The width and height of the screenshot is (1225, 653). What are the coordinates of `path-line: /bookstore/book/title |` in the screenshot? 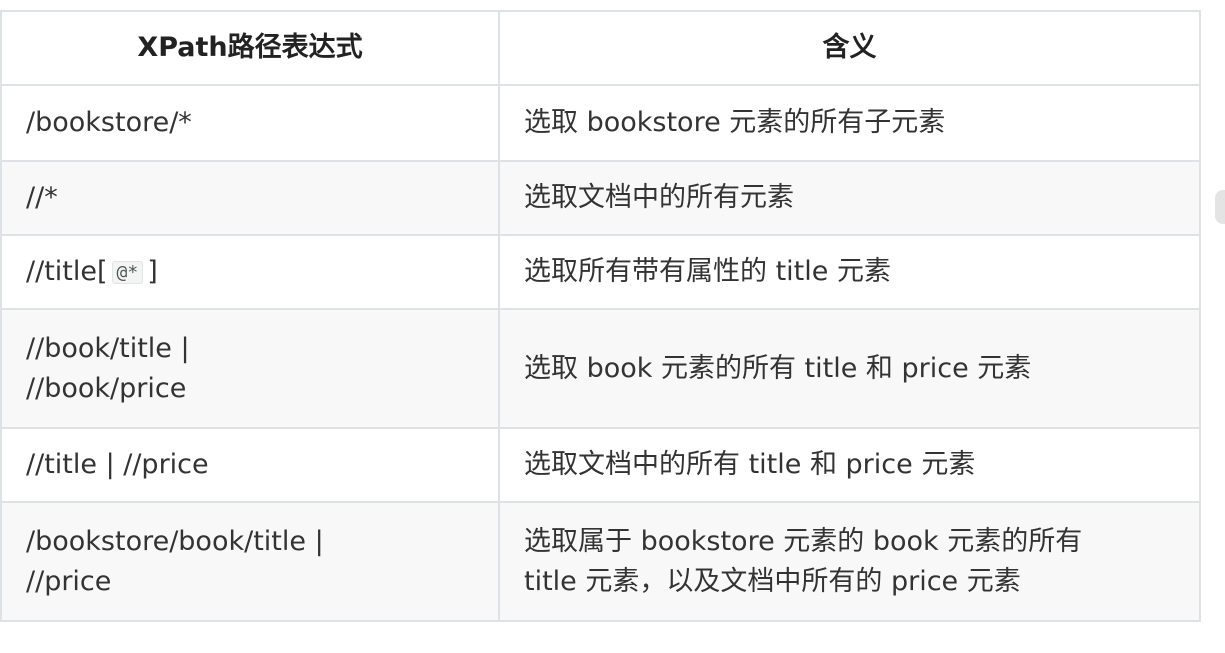 It's located at (175, 541).